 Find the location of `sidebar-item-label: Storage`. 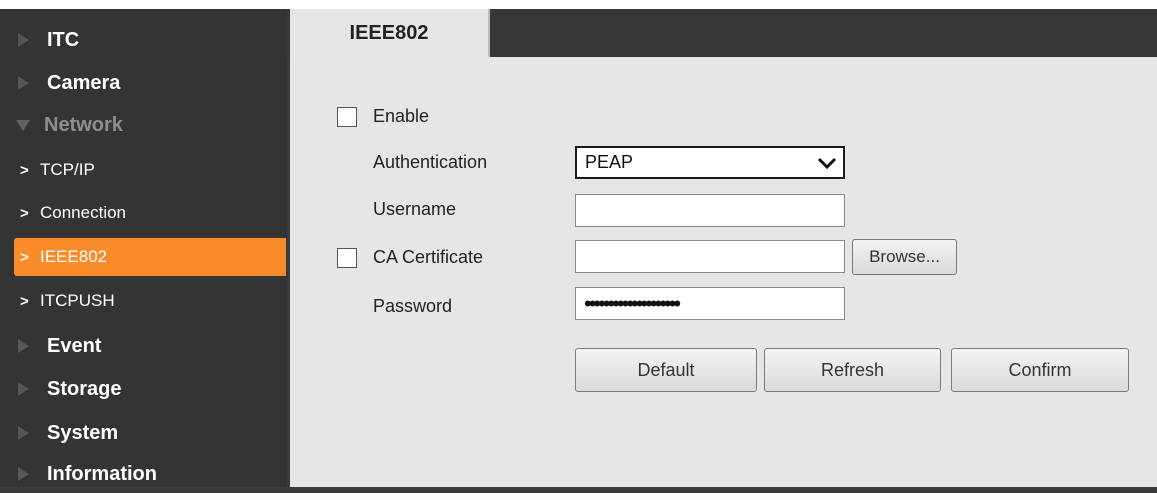

sidebar-item-label: Storage is located at coordinates (84, 388).